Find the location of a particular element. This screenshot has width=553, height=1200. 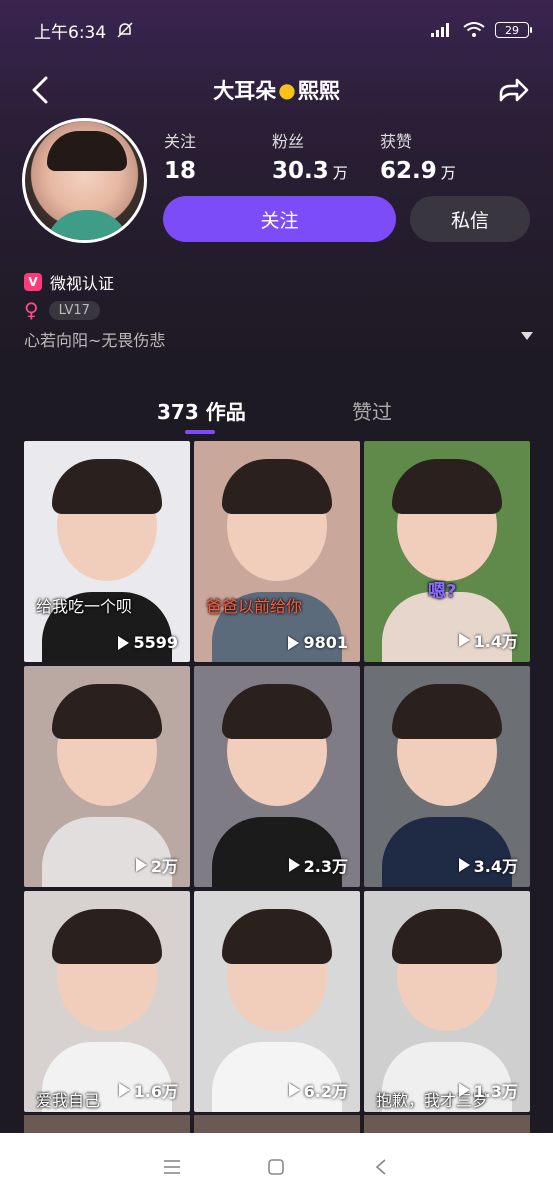

active-tab-indicator is located at coordinates (200, 432).